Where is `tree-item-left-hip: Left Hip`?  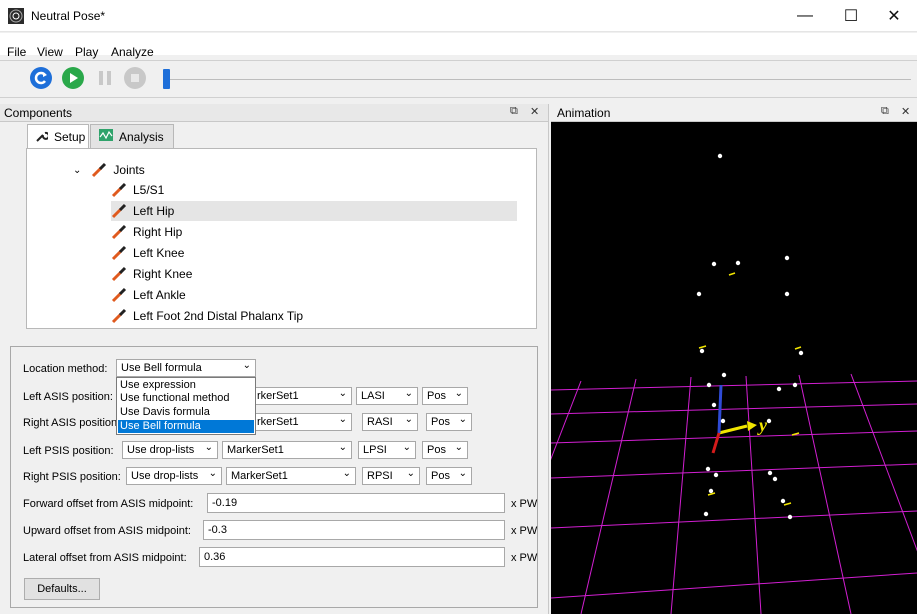
tree-item-left-hip: Left Hip is located at coordinates (314, 211).